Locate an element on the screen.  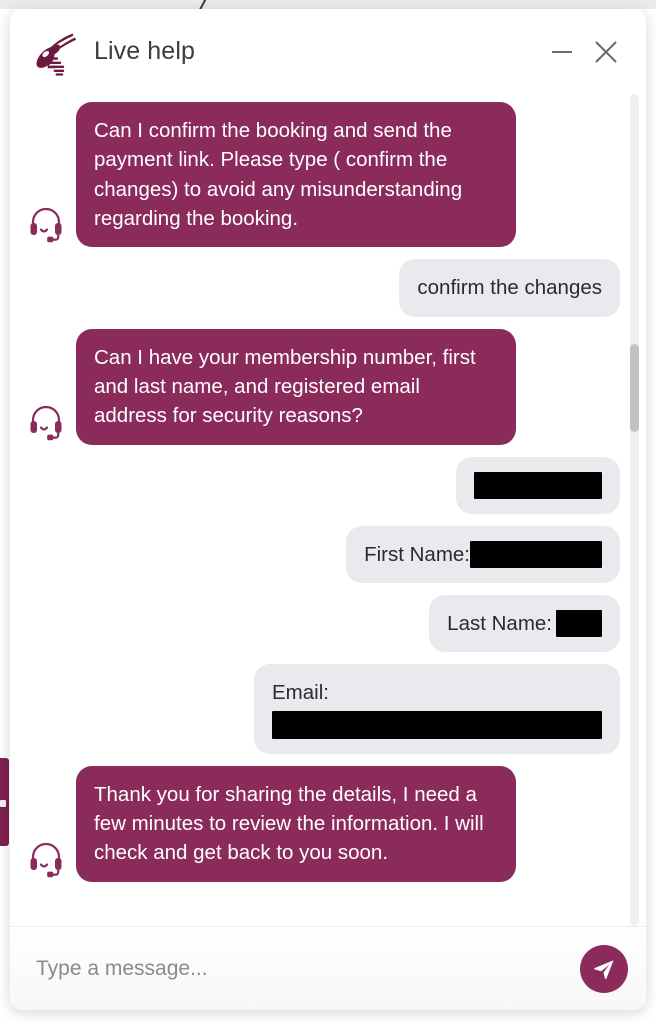
message-row-user: confirm the changes is located at coordinates (322, 288).